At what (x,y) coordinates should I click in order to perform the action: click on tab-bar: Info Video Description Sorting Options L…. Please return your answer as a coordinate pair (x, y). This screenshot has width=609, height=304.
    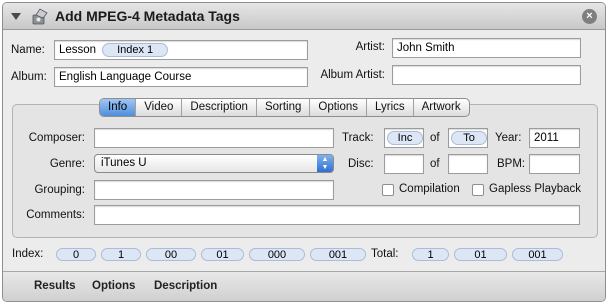
    Looking at the image, I should click on (284, 107).